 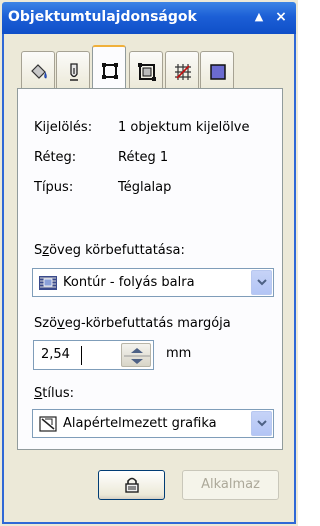 I want to click on close-icon: ×, so click(x=281, y=17).